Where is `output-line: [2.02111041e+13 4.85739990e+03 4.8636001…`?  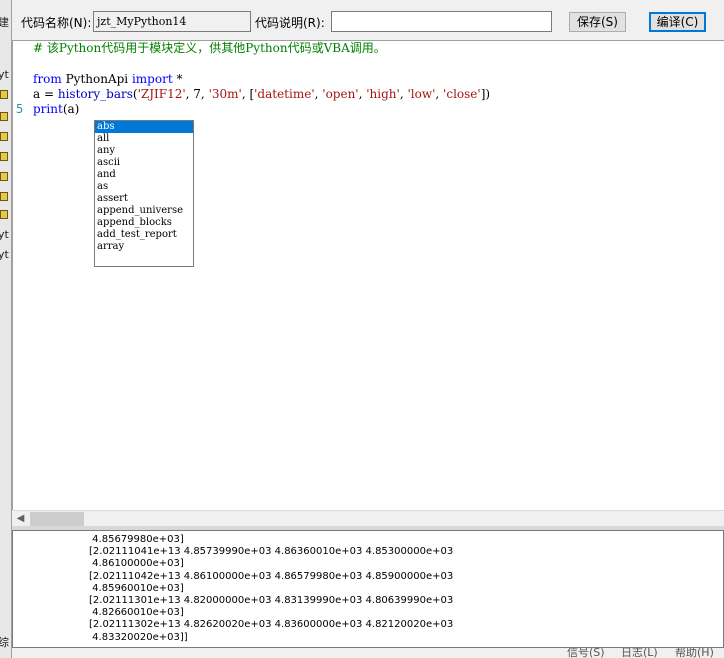
output-line: [2.02111041e+13 4.85739990e+03 4.8636001… is located at coordinates (271, 552).